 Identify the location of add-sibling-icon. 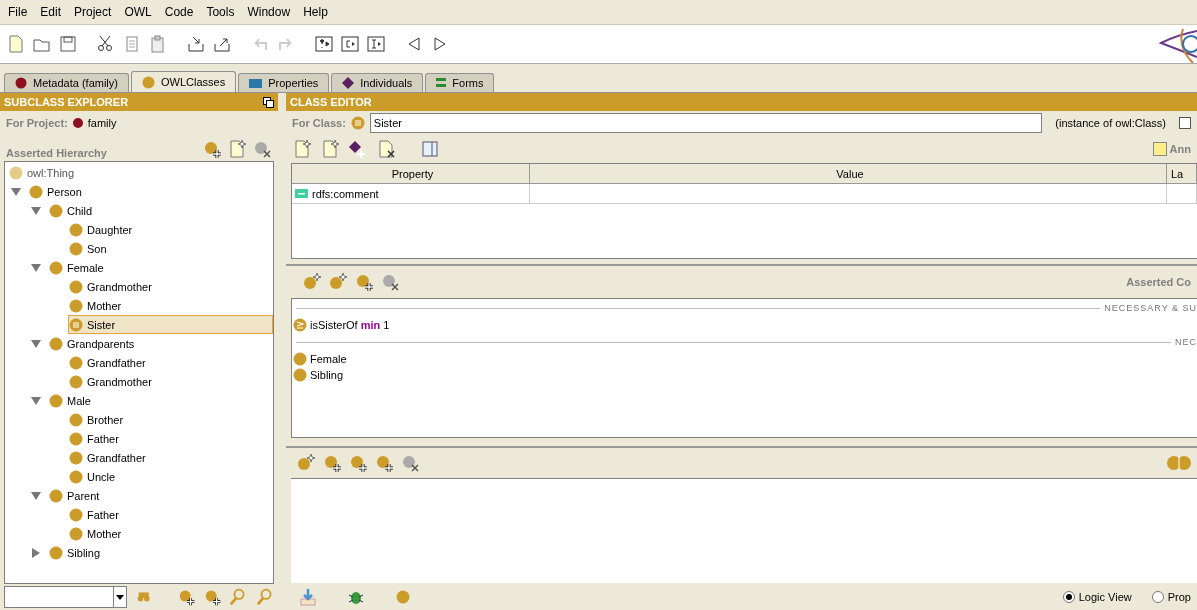
(237, 149).